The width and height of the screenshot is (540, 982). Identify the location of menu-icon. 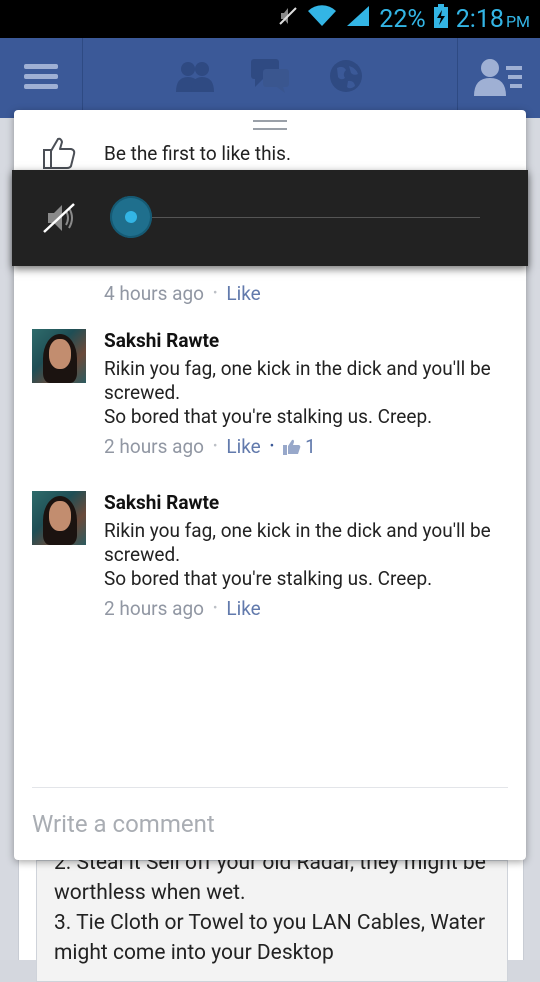
(41, 78).